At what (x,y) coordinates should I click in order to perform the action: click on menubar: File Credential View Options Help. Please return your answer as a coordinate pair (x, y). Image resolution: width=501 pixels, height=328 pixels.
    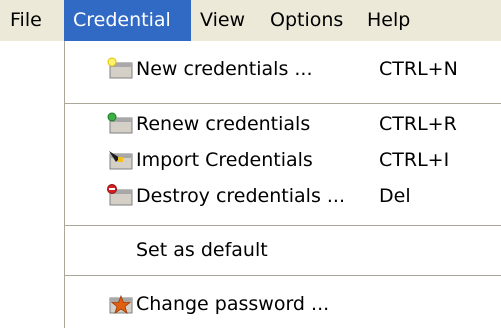
    Looking at the image, I should click on (250, 20).